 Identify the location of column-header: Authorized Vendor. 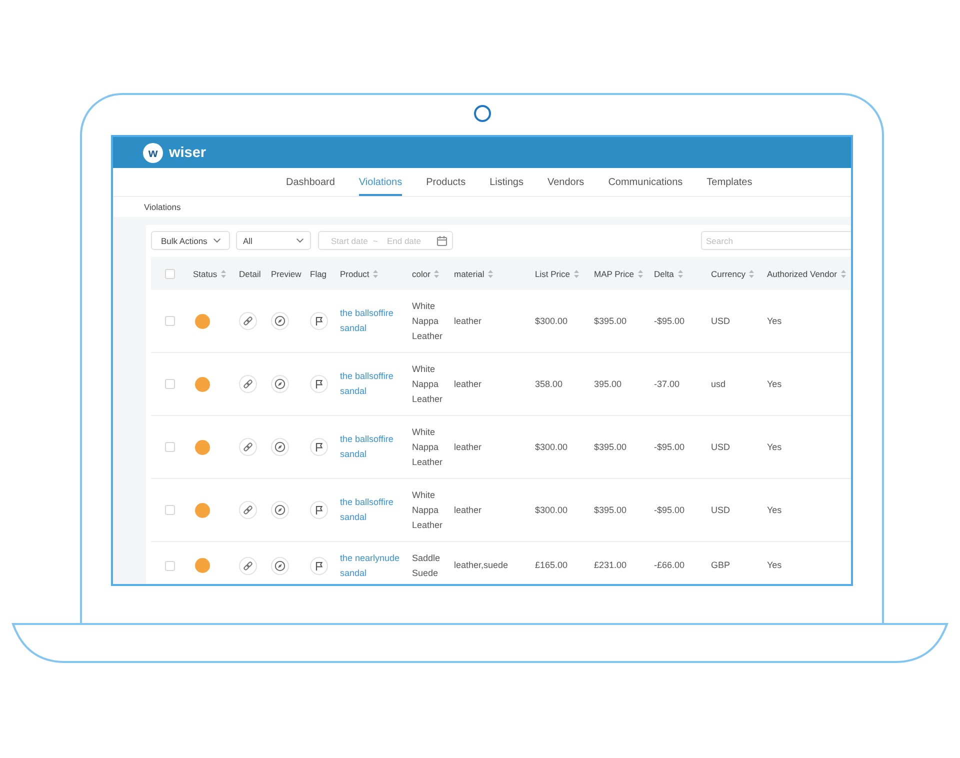
(802, 273).